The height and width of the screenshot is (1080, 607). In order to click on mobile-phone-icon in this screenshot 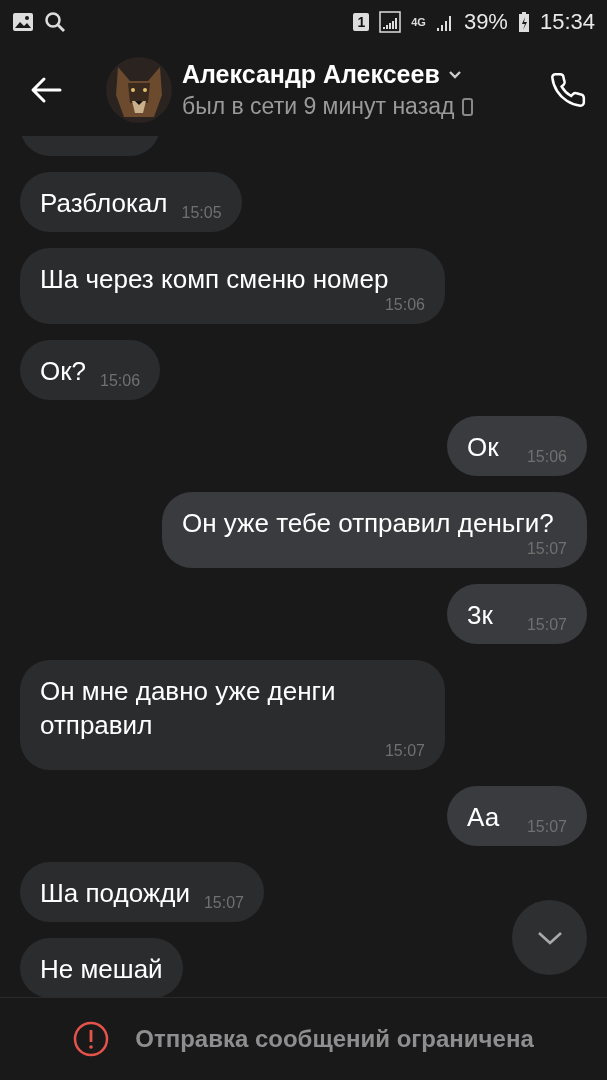, I will do `click(468, 106)`.